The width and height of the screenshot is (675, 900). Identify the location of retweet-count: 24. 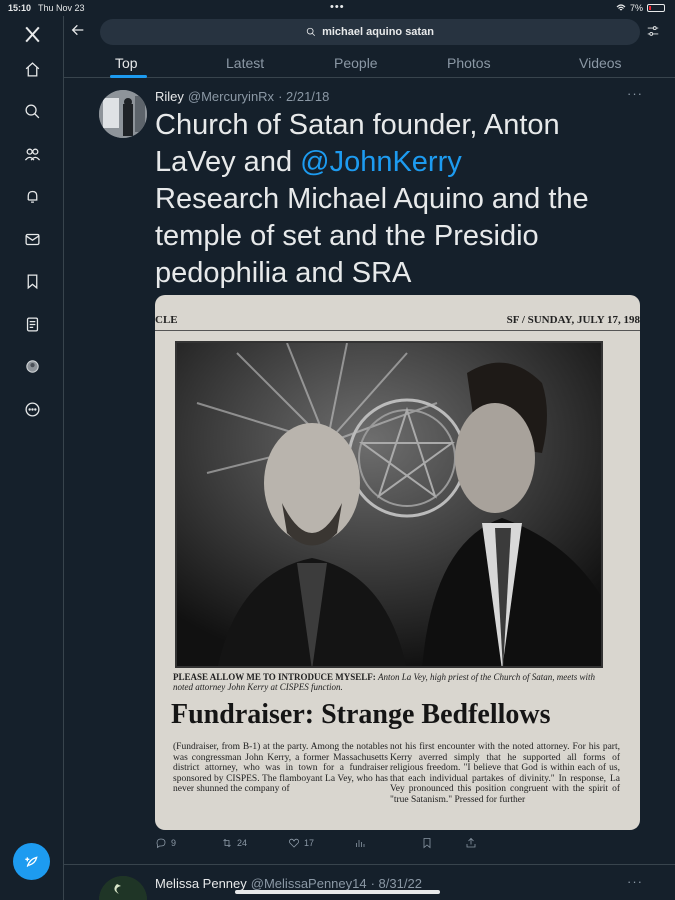
(242, 843).